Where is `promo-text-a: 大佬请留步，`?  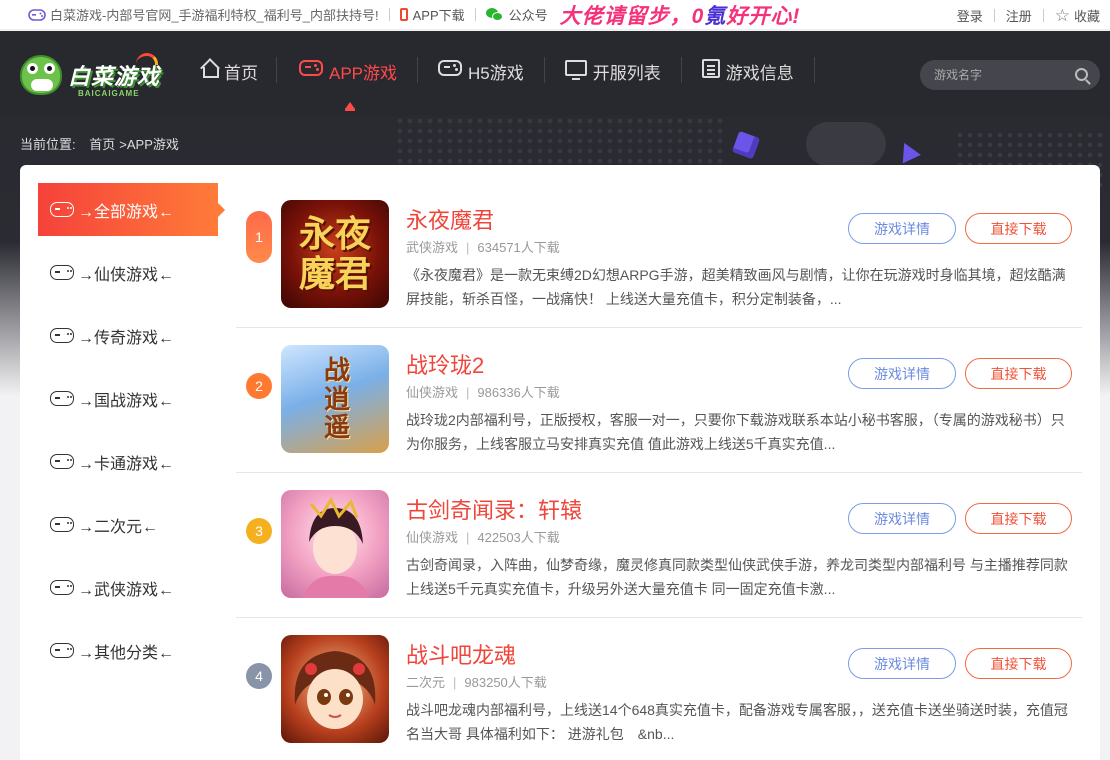 promo-text-a: 大佬请留步， is located at coordinates (625, 16).